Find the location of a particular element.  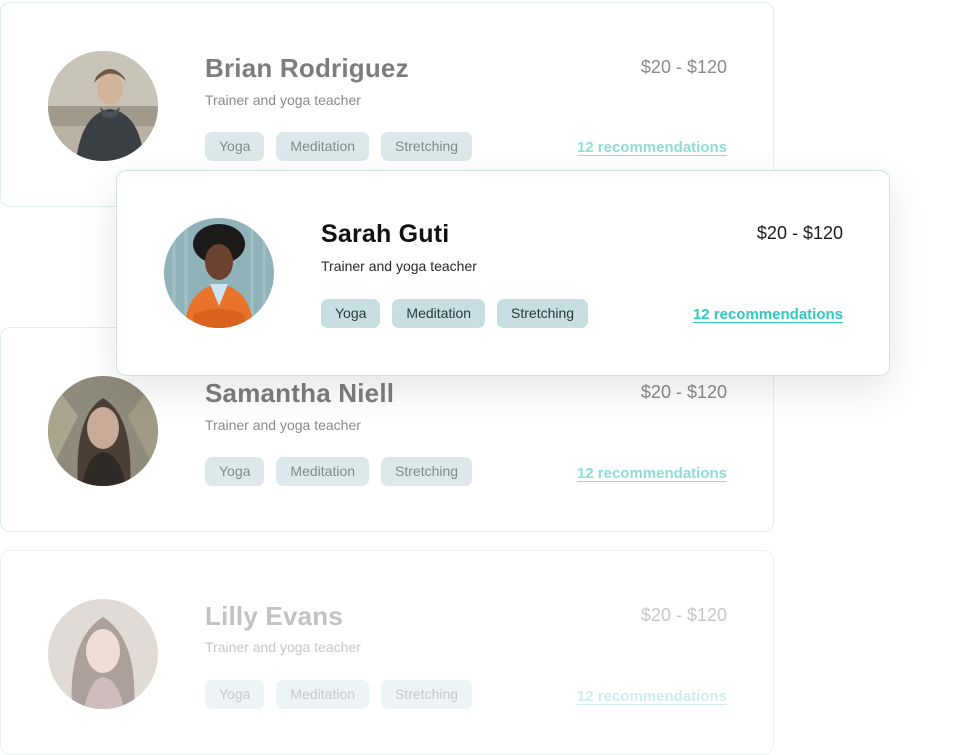

sarah-photo-icon is located at coordinates (219, 273).